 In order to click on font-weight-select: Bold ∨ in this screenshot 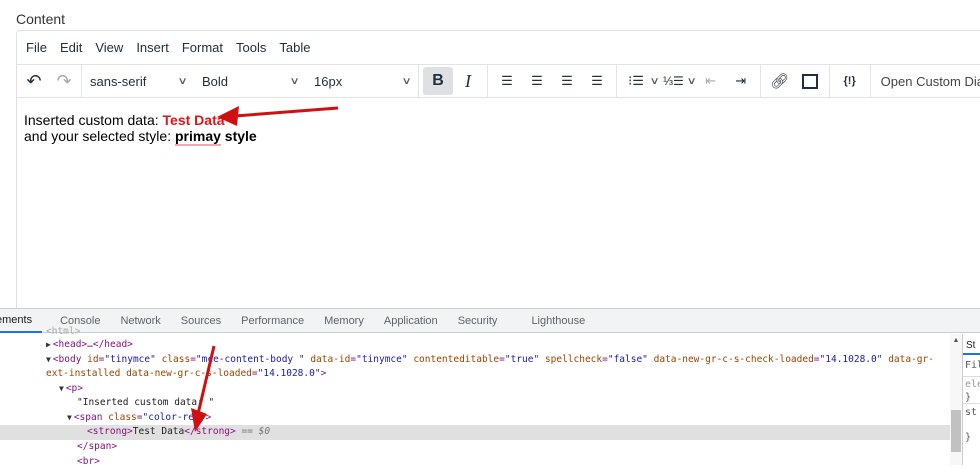, I will do `click(250, 81)`.